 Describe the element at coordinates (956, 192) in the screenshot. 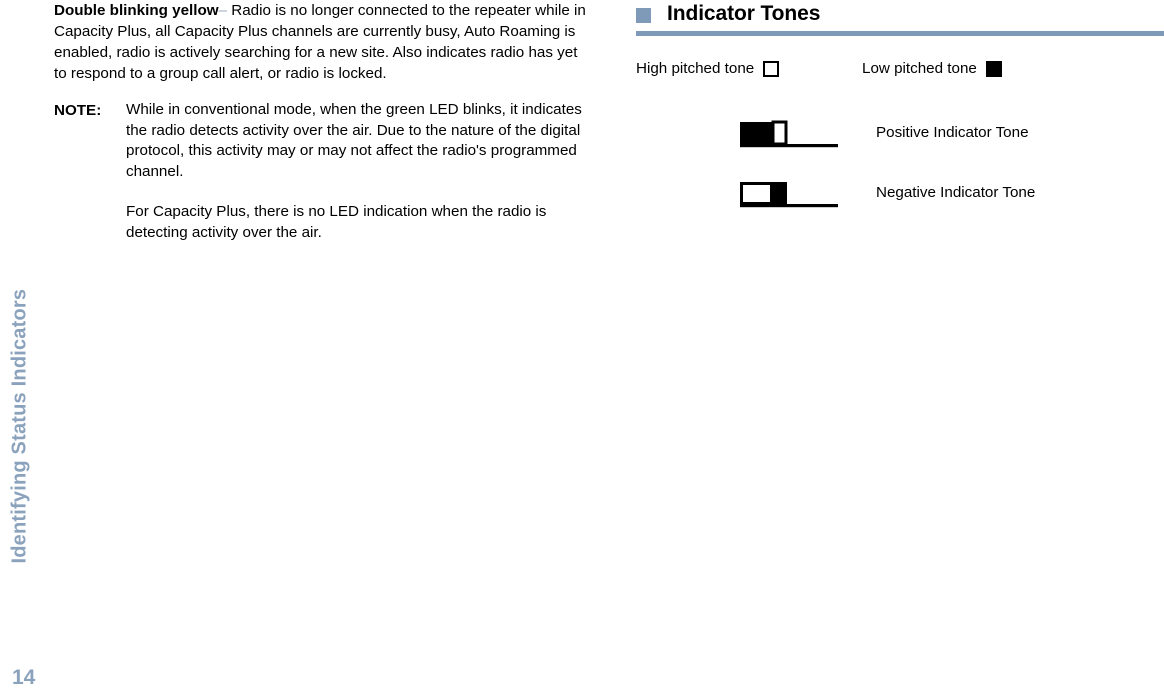

I see `tone-label-negative: Negative Indicator Tone` at that location.